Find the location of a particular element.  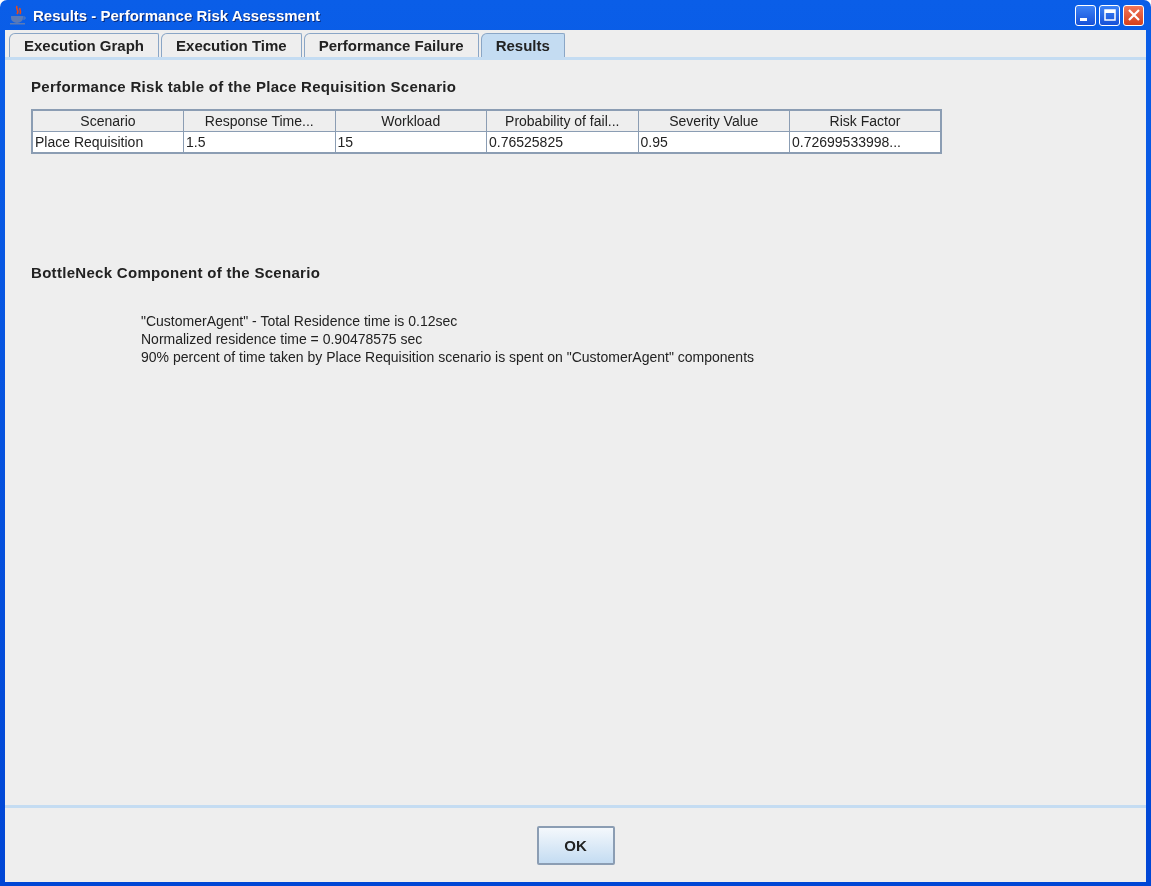

result-text: "CustomerAgent" - Total Residence time is 0.12sec is located at coordinates (300, 321).